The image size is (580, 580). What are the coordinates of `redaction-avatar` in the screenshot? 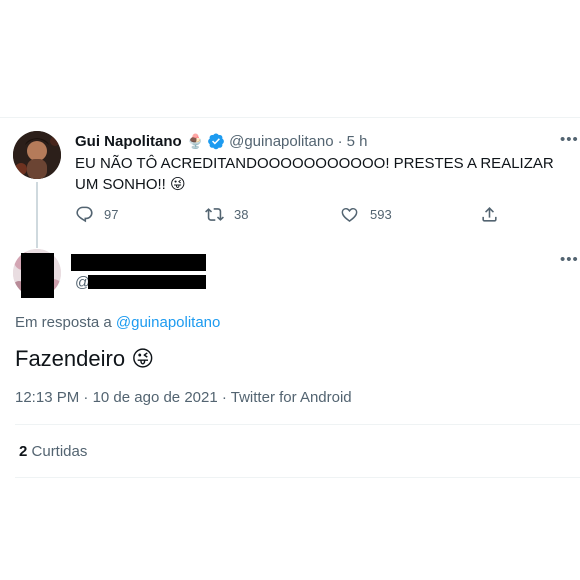 It's located at (37, 275).